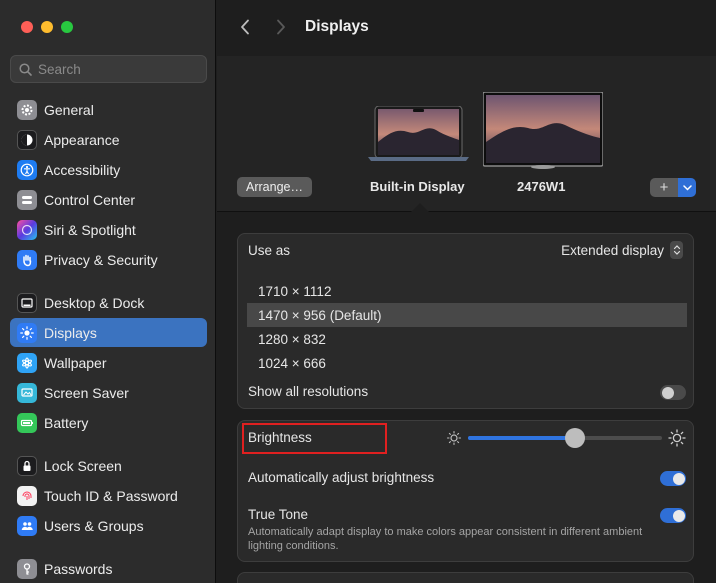  I want to click on true-tone-toggle, so click(673, 515).